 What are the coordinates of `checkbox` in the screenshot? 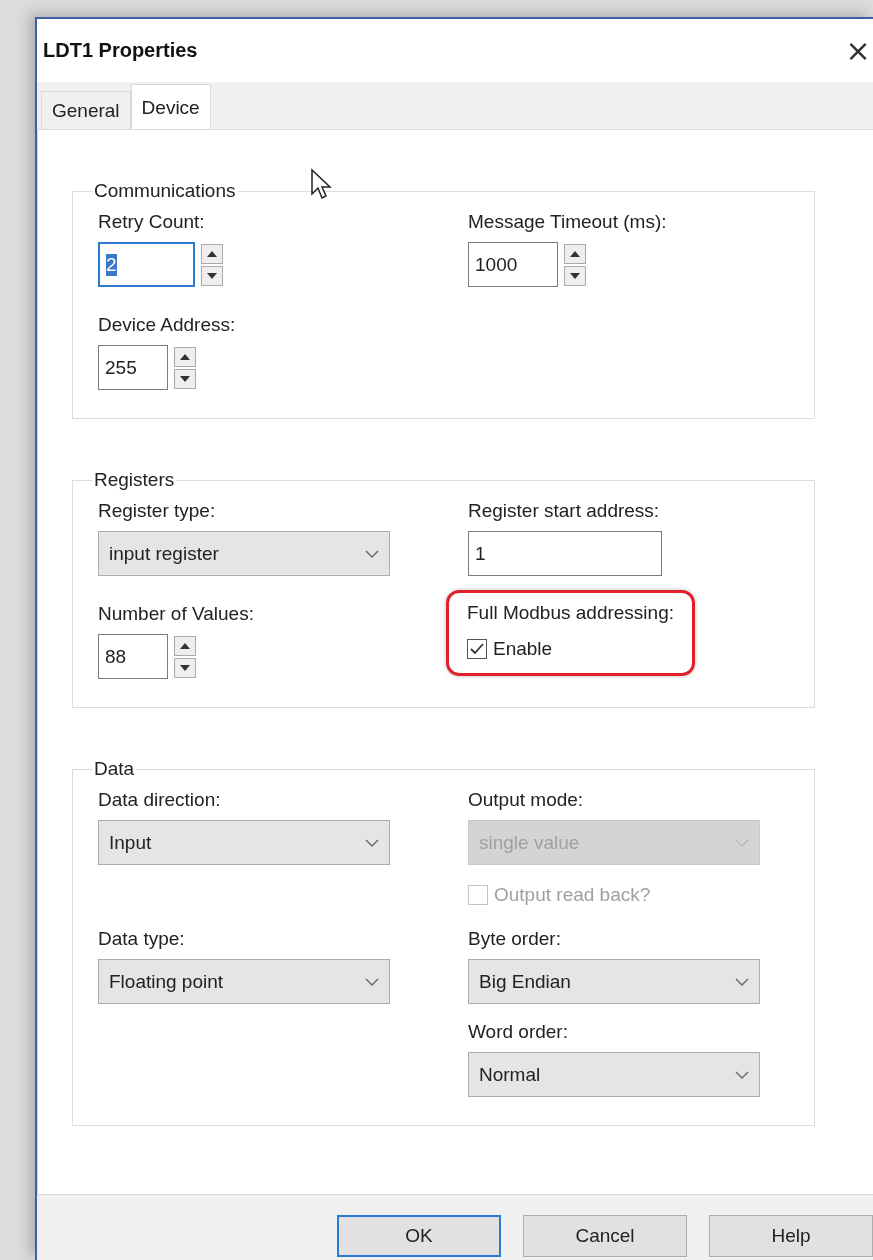 It's located at (477, 649).